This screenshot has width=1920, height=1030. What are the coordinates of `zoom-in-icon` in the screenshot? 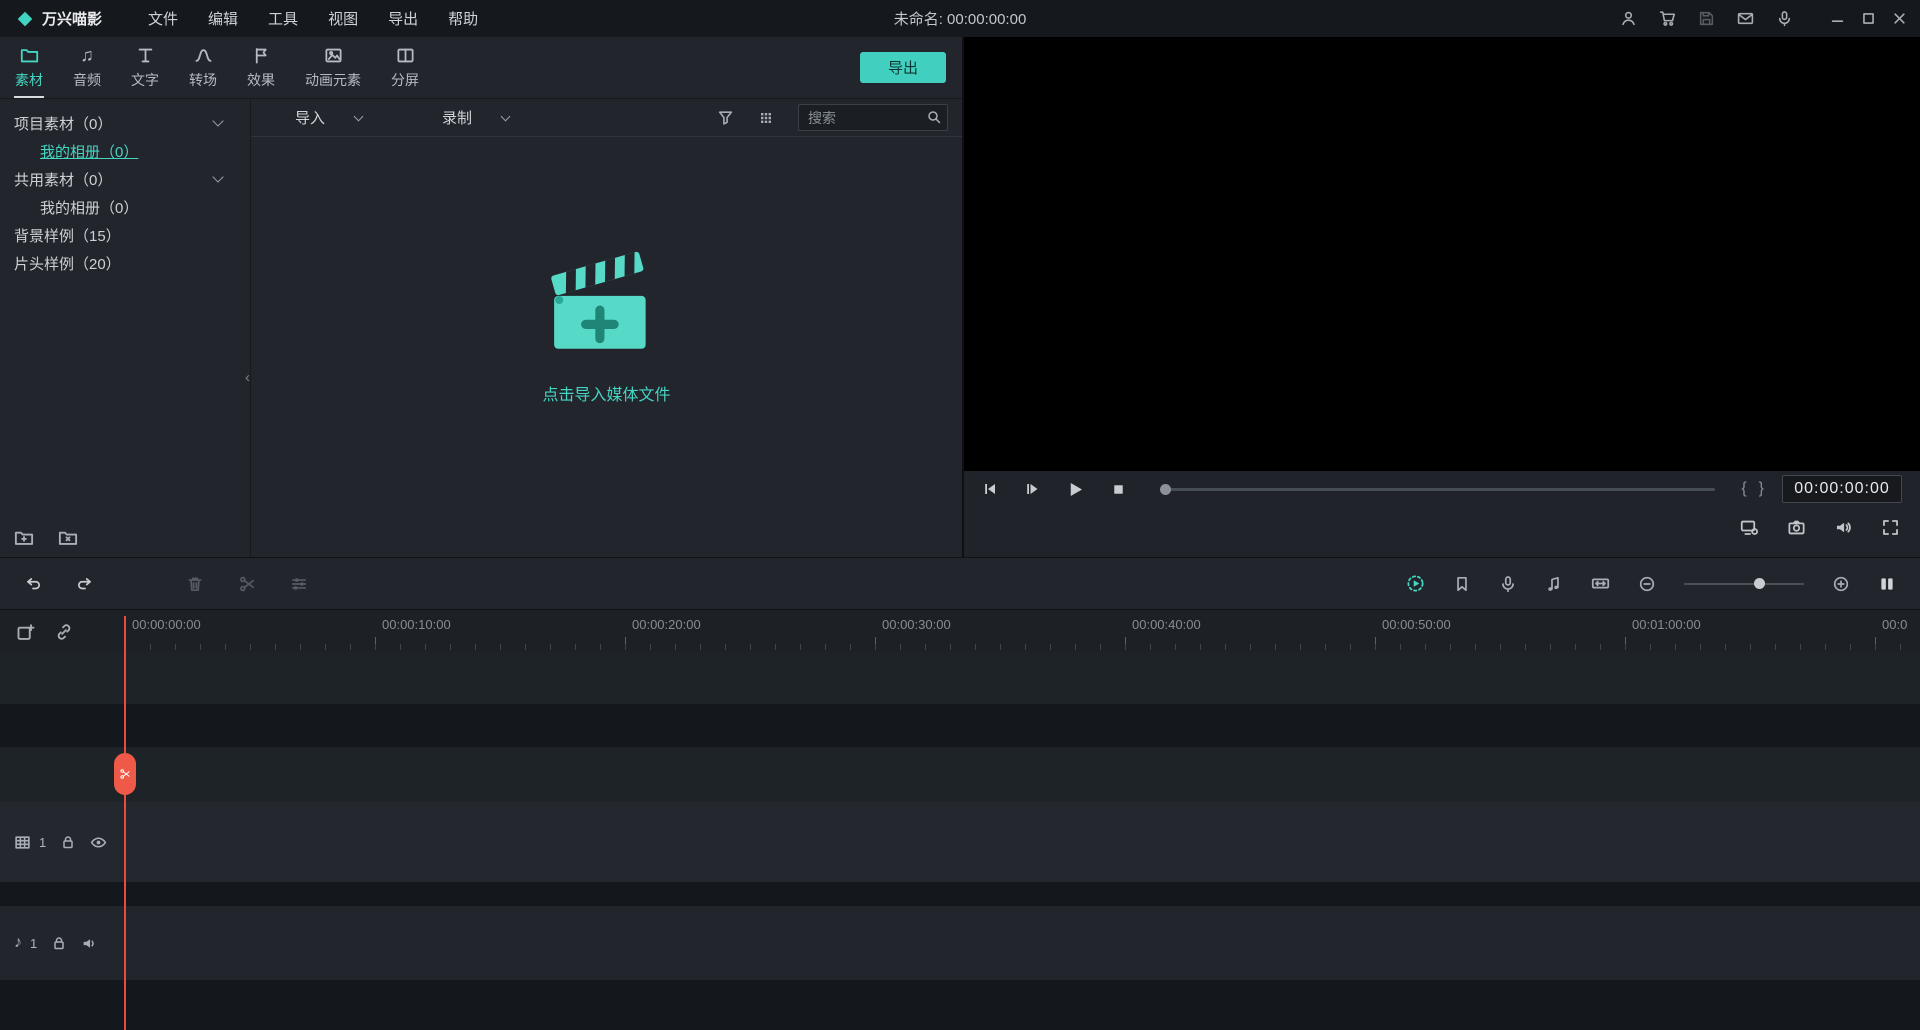 It's located at (1841, 584).